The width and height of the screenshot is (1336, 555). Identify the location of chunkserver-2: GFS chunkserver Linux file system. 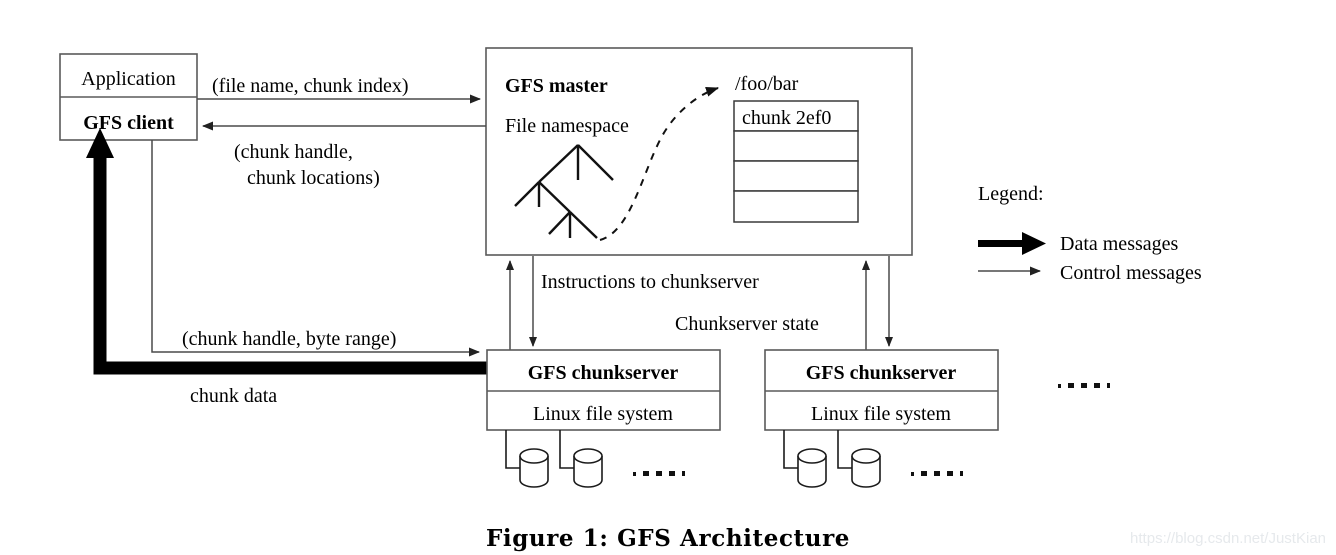
(881, 418).